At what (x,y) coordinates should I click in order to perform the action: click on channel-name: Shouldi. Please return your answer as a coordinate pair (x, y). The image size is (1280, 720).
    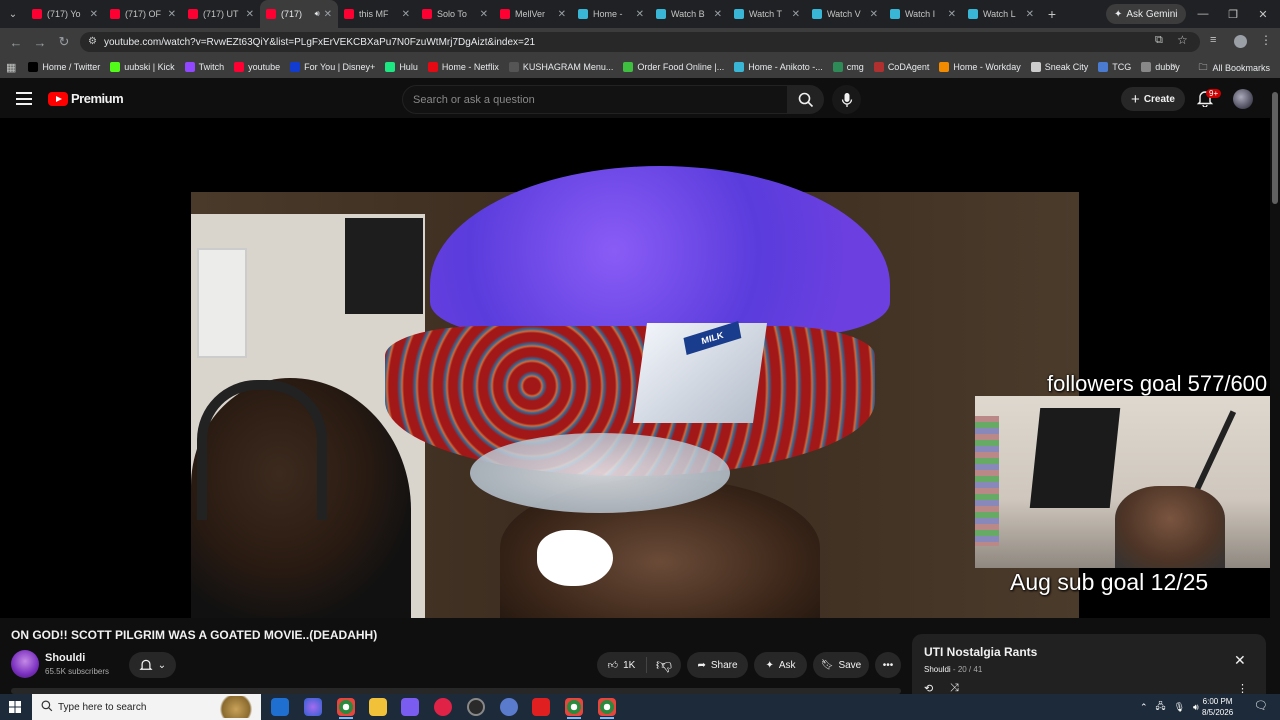
    Looking at the image, I should click on (65, 658).